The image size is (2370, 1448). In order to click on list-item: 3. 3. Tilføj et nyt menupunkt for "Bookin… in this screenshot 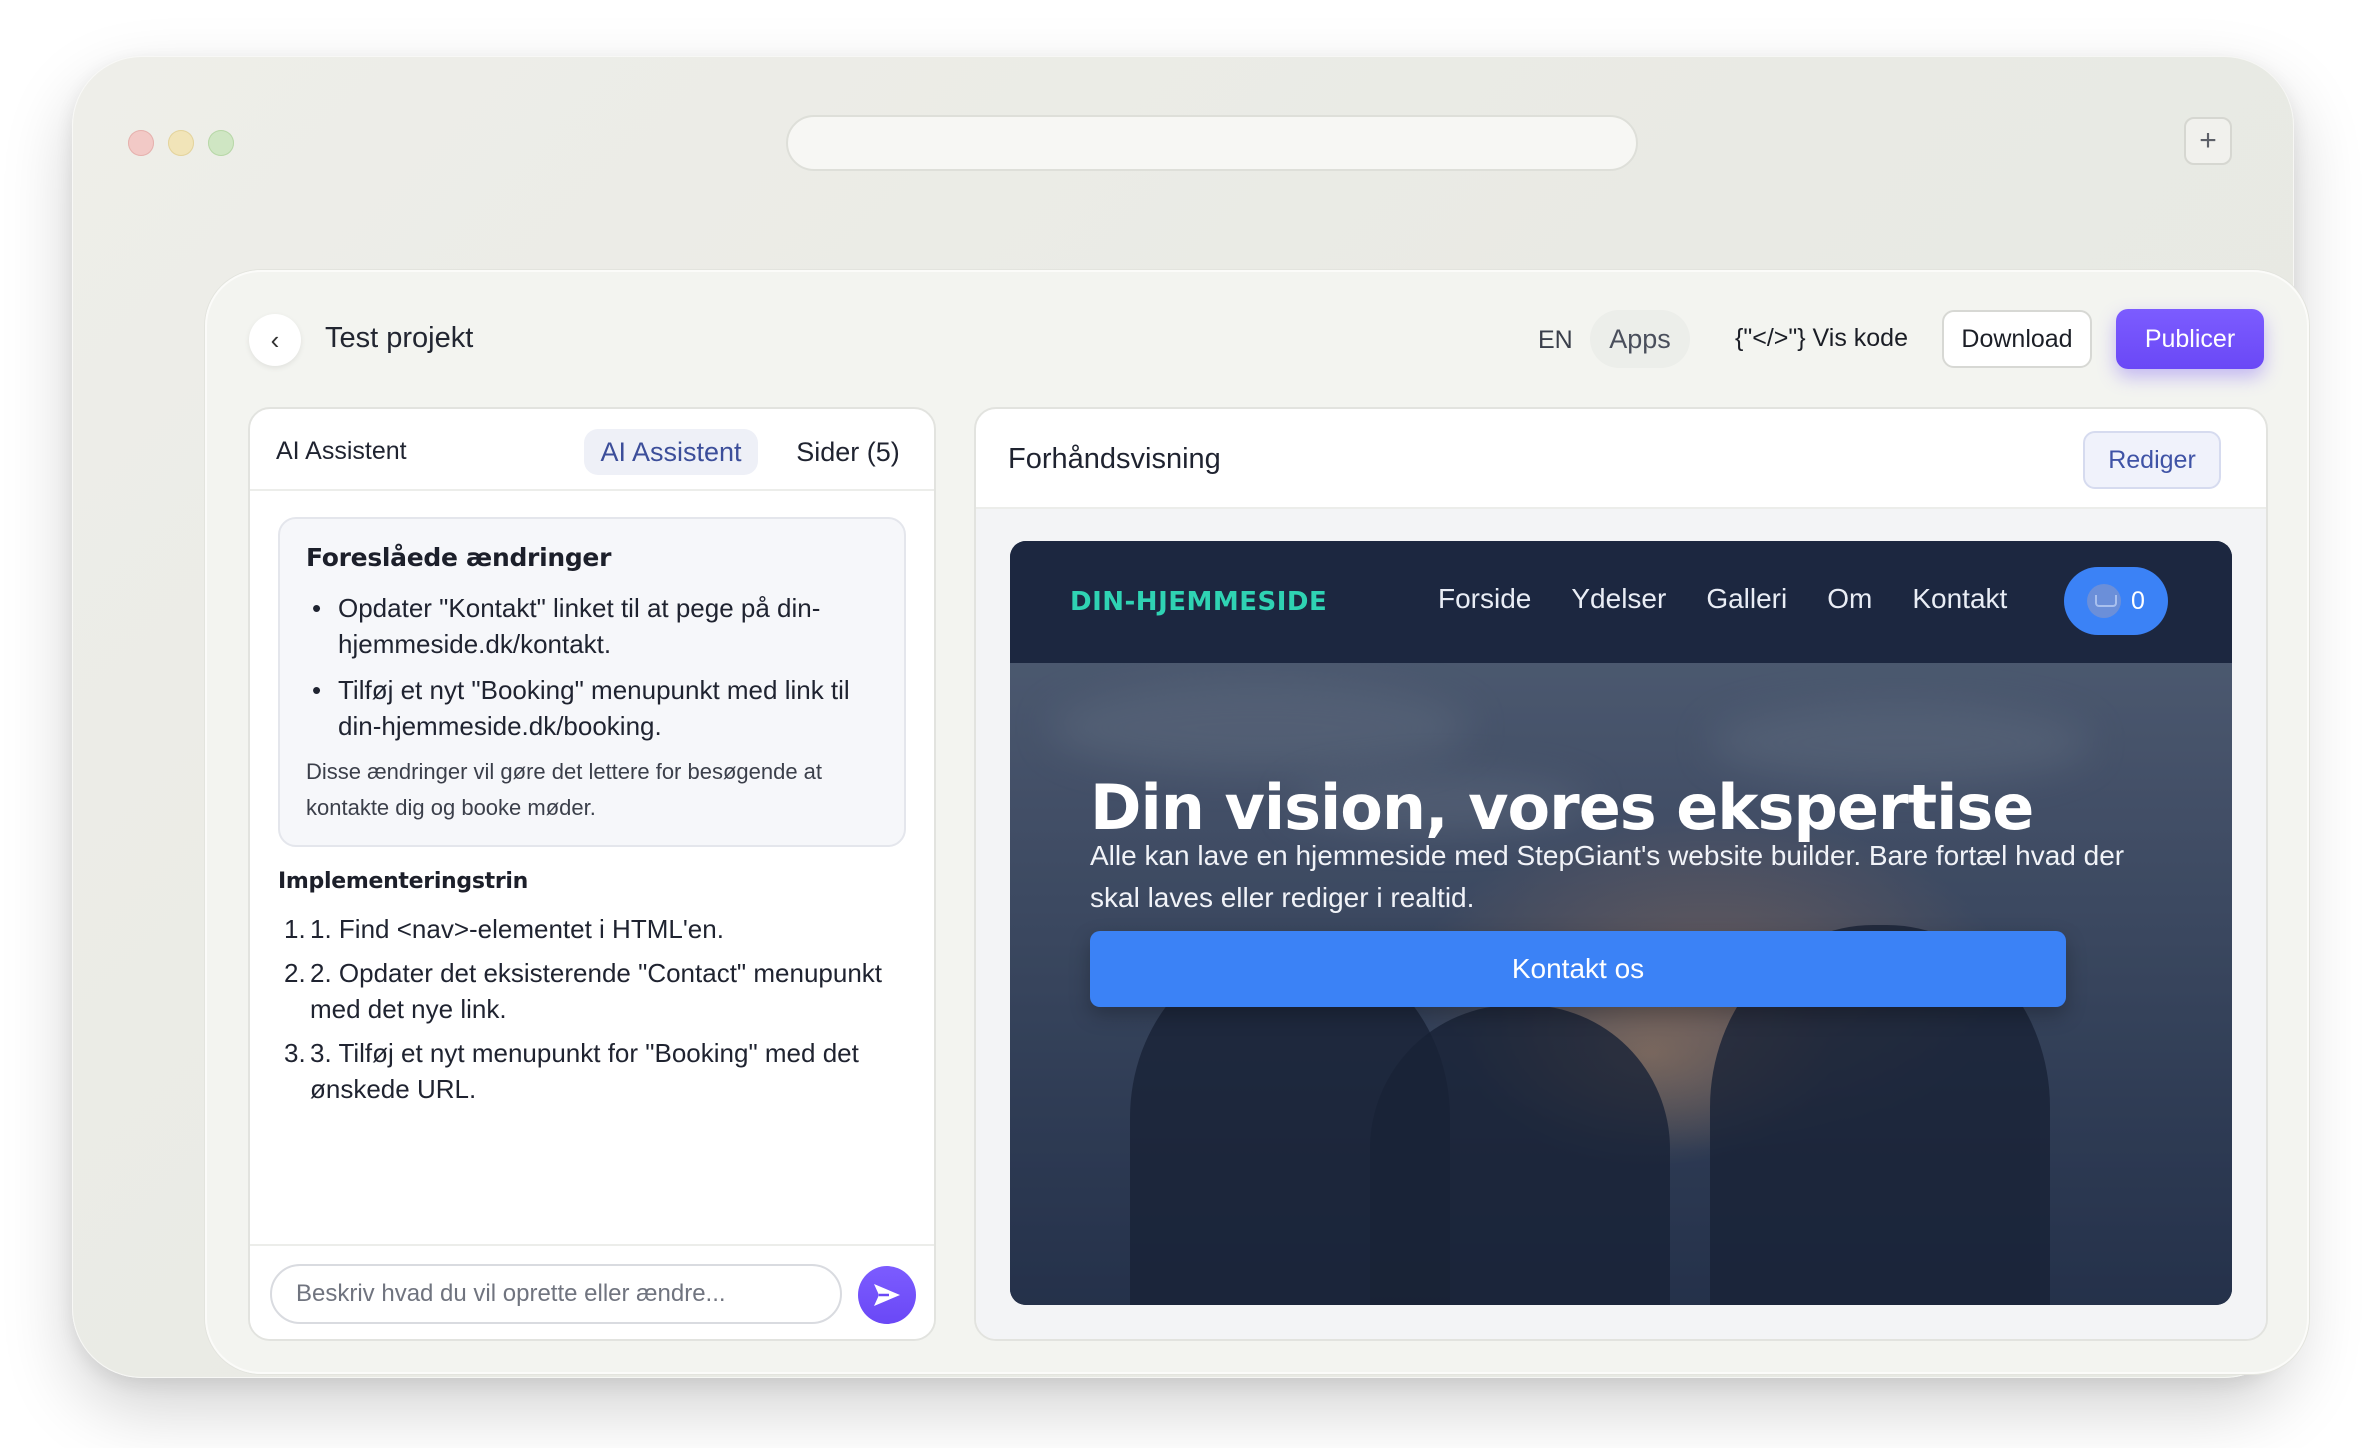, I will do `click(593, 1071)`.